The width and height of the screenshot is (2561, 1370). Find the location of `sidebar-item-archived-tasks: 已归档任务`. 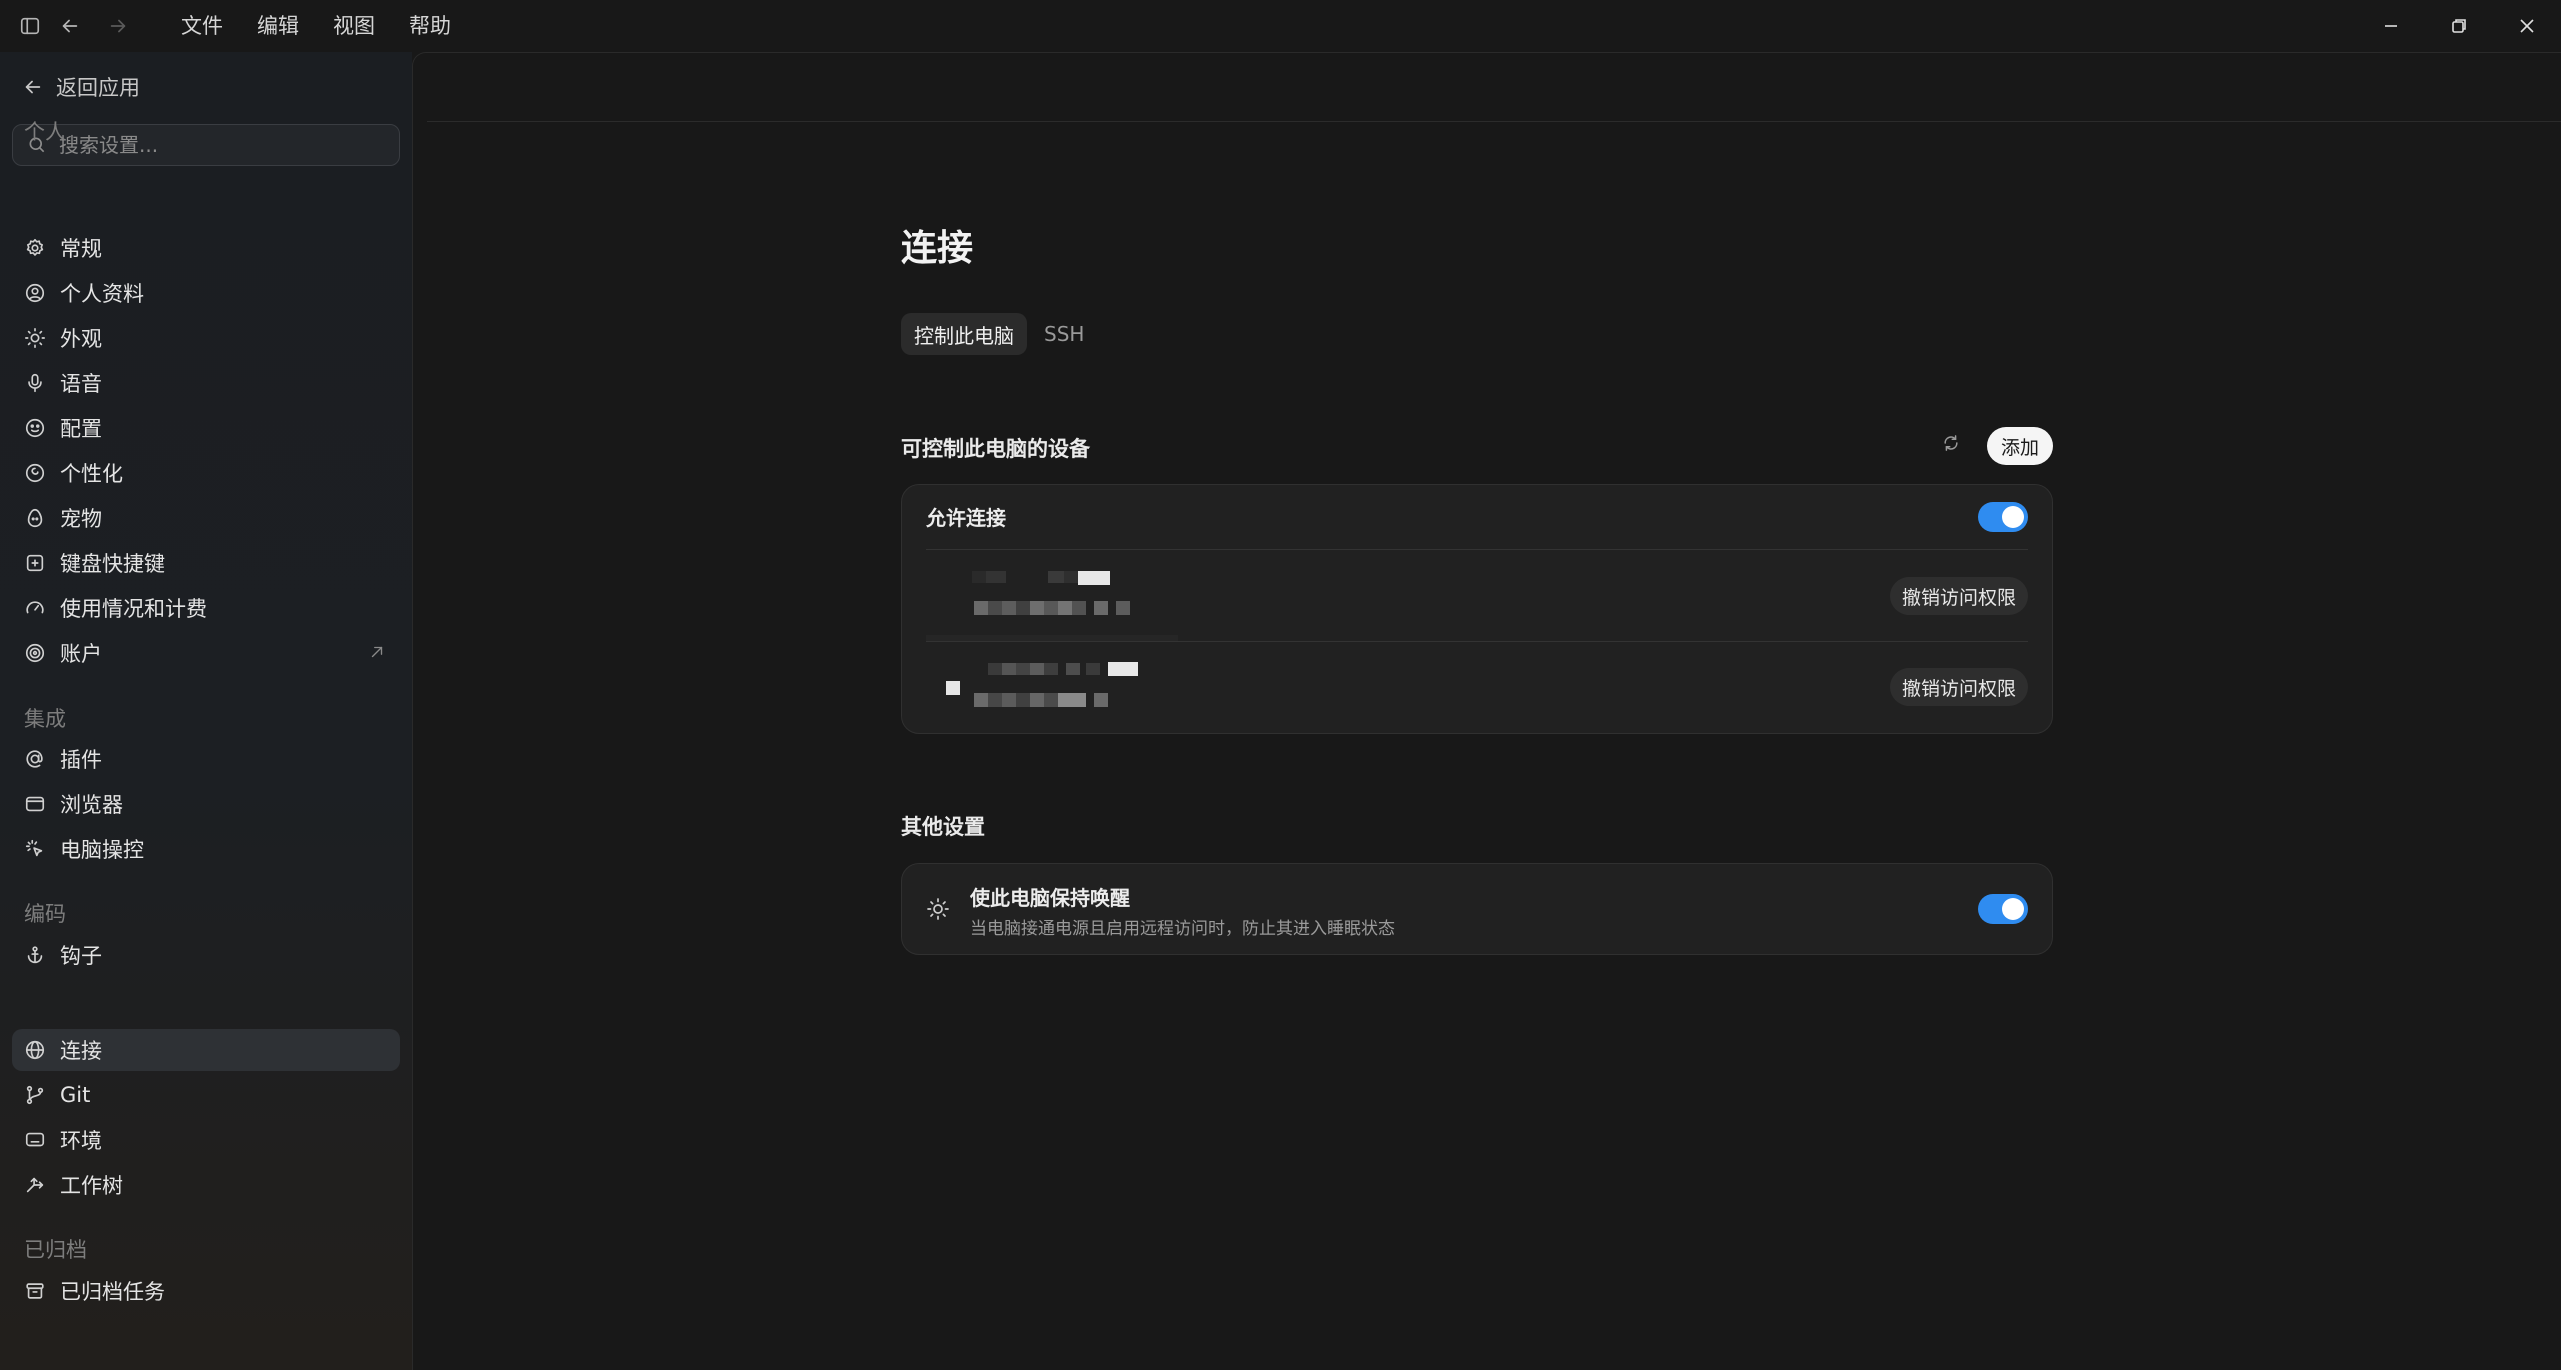

sidebar-item-archived-tasks: 已归档任务 is located at coordinates (206, 1291).